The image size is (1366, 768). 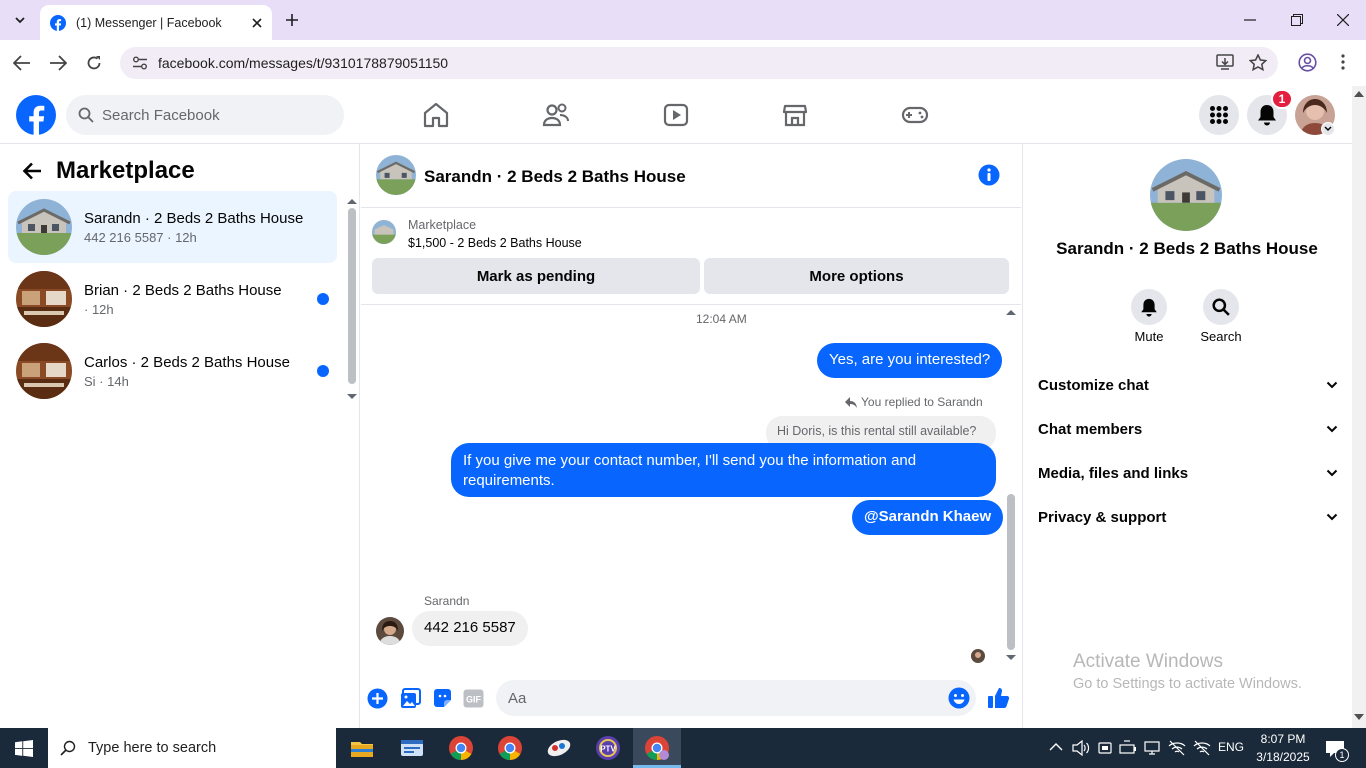 I want to click on list-scroll-up-icon, so click(x=352, y=201).